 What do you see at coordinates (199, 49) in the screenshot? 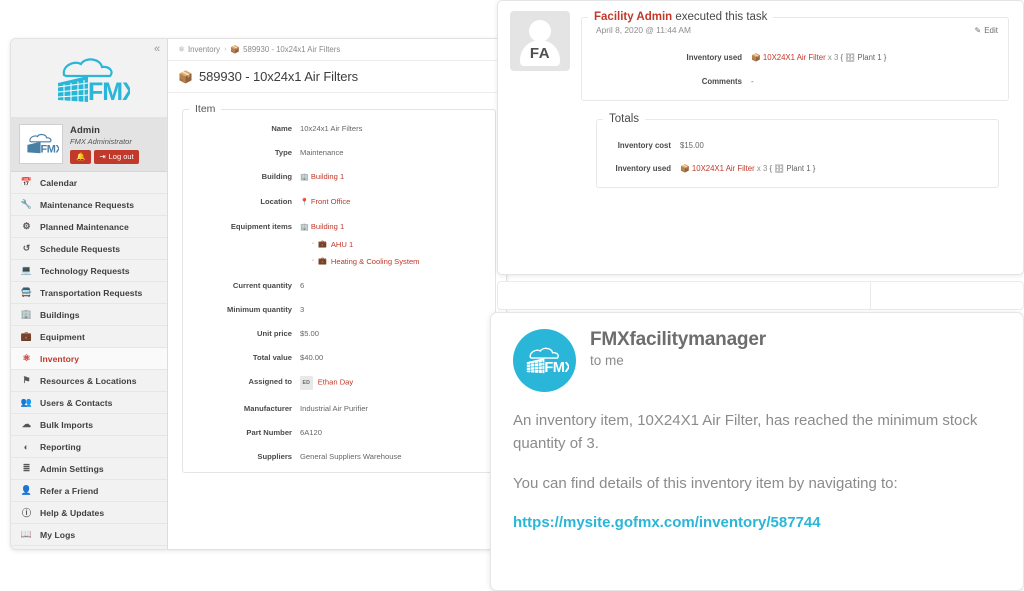
I see `breadcrumb-item-inventory: ⚛ Inventory` at bounding box center [199, 49].